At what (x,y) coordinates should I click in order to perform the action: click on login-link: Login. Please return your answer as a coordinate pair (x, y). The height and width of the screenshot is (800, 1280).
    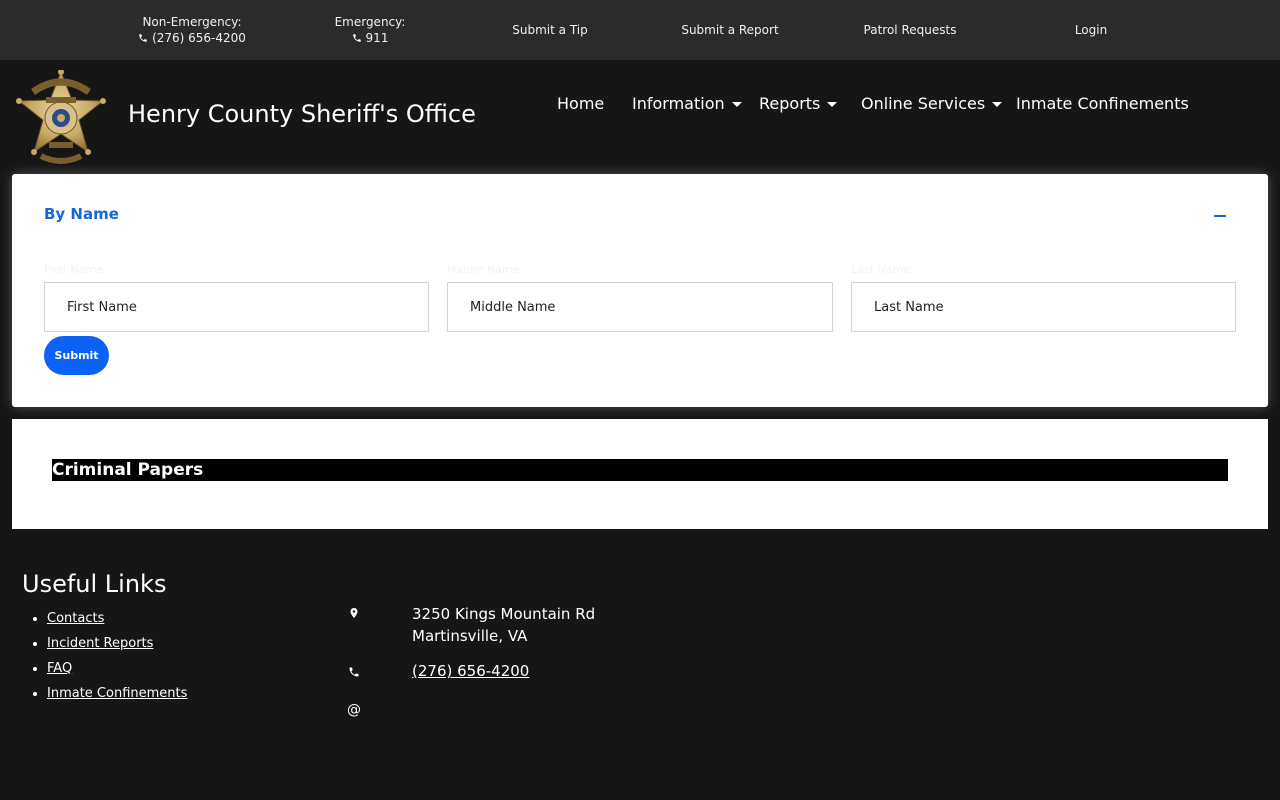
    Looking at the image, I should click on (1091, 30).